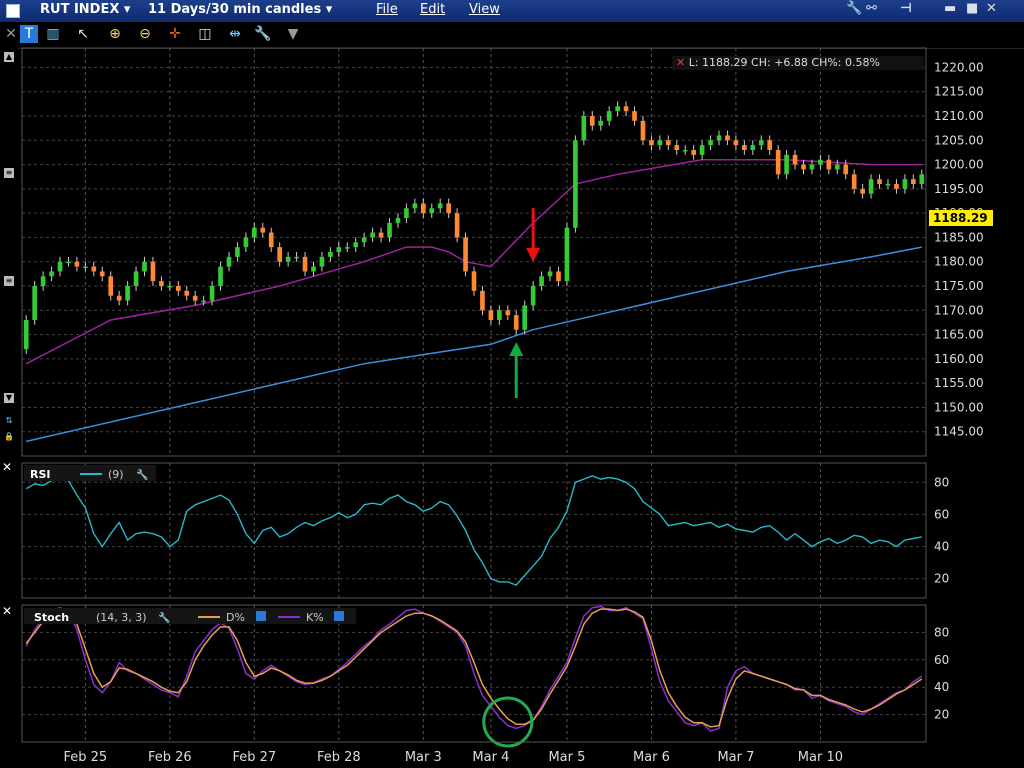 The width and height of the screenshot is (1024, 768). What do you see at coordinates (735, 757) in the screenshot?
I see `time-tick-label: Mar 7` at bounding box center [735, 757].